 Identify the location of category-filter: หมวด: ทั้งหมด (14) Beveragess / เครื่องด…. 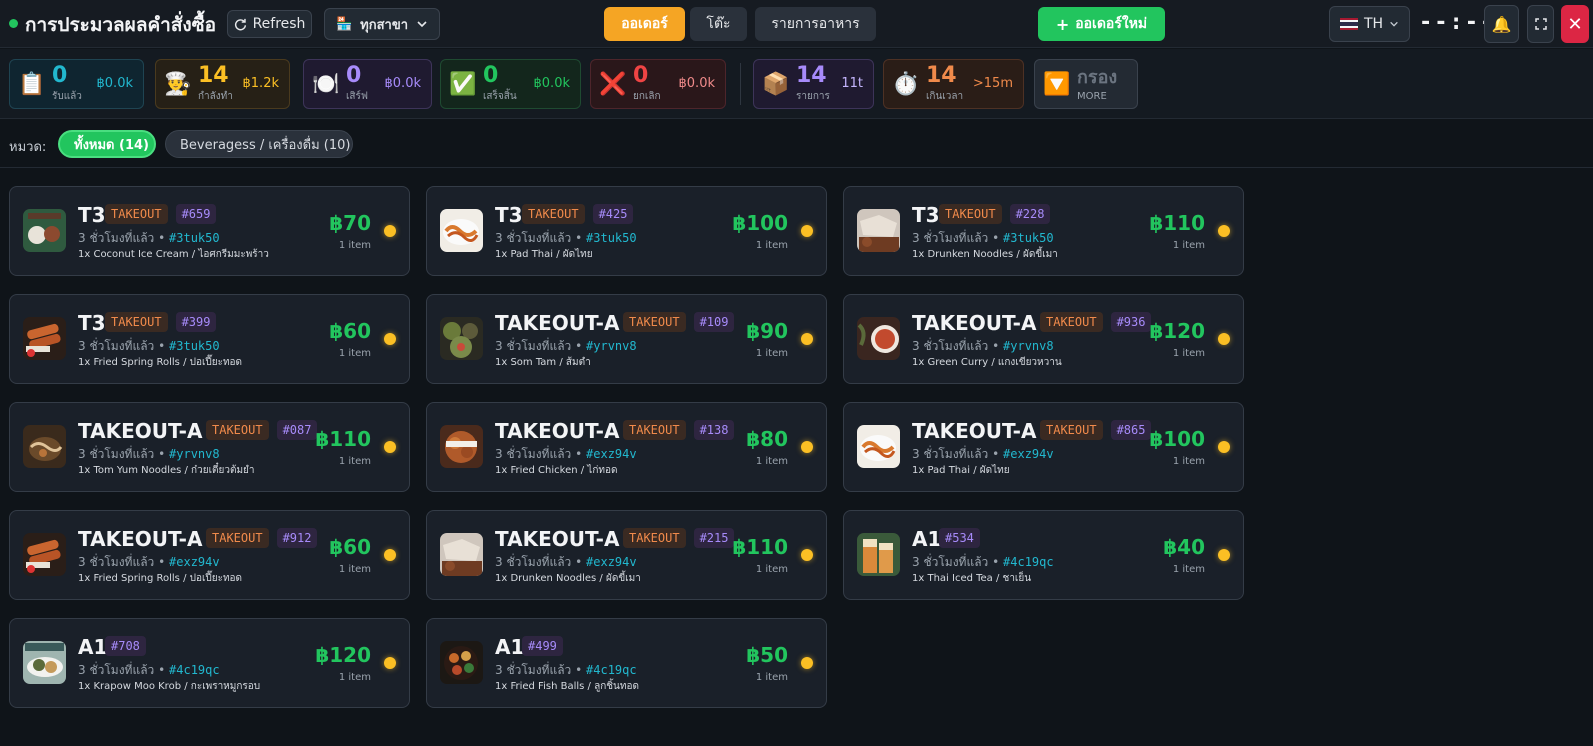
(796, 144).